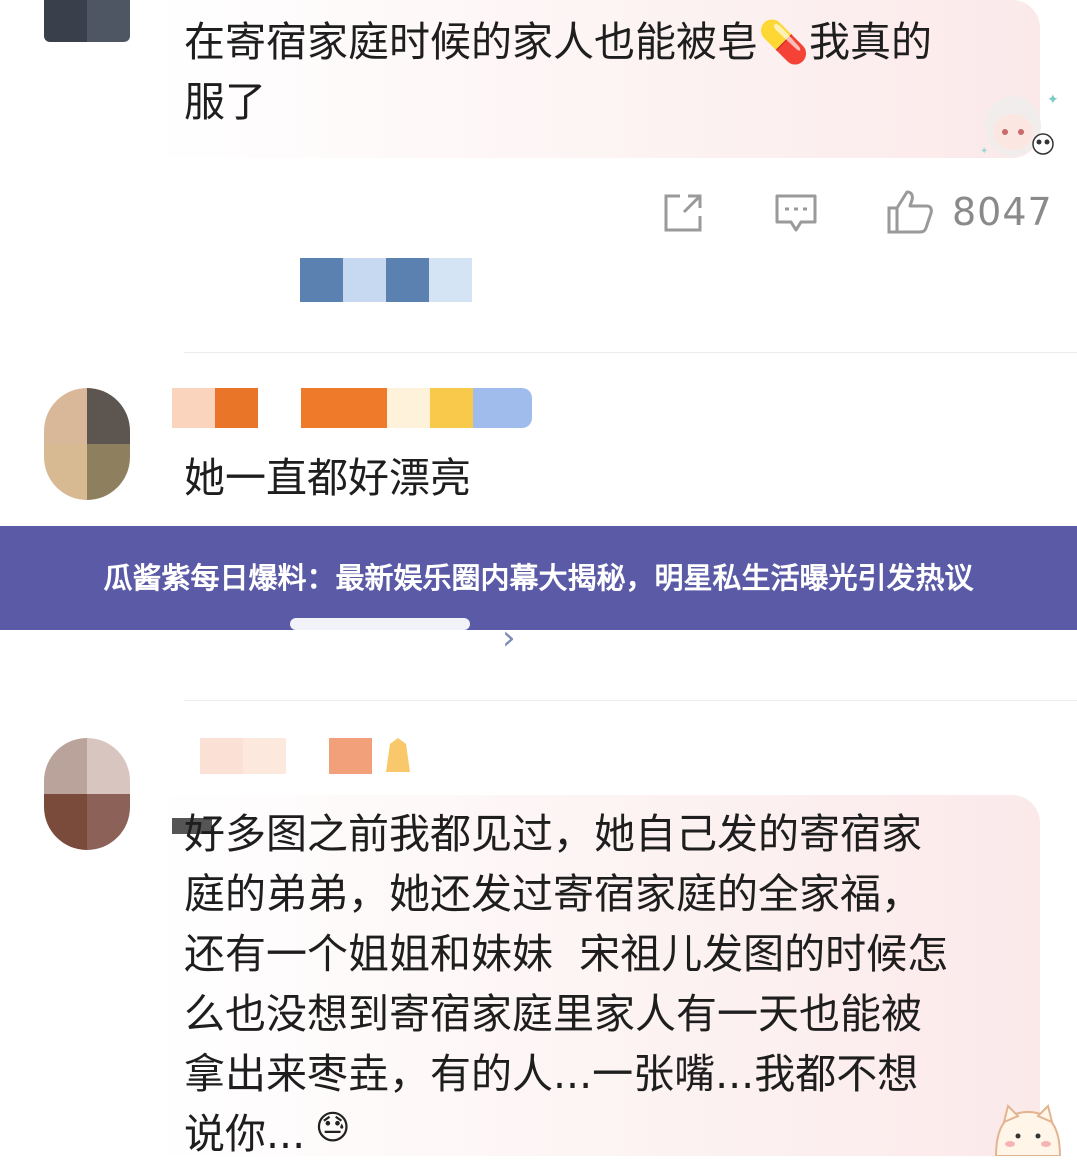 Image resolution: width=1077 pixels, height=1164 pixels. Describe the element at coordinates (683, 213) in the screenshot. I see `share-icon` at that location.